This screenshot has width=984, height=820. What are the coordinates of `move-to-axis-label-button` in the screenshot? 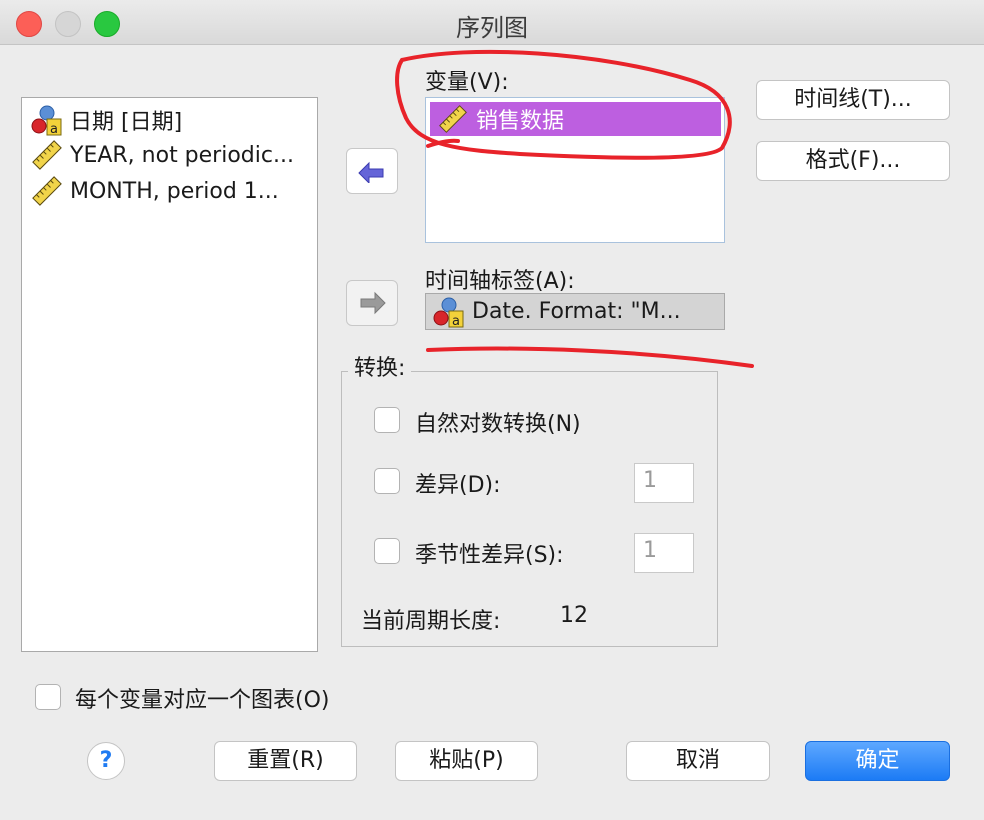 It's located at (372, 303).